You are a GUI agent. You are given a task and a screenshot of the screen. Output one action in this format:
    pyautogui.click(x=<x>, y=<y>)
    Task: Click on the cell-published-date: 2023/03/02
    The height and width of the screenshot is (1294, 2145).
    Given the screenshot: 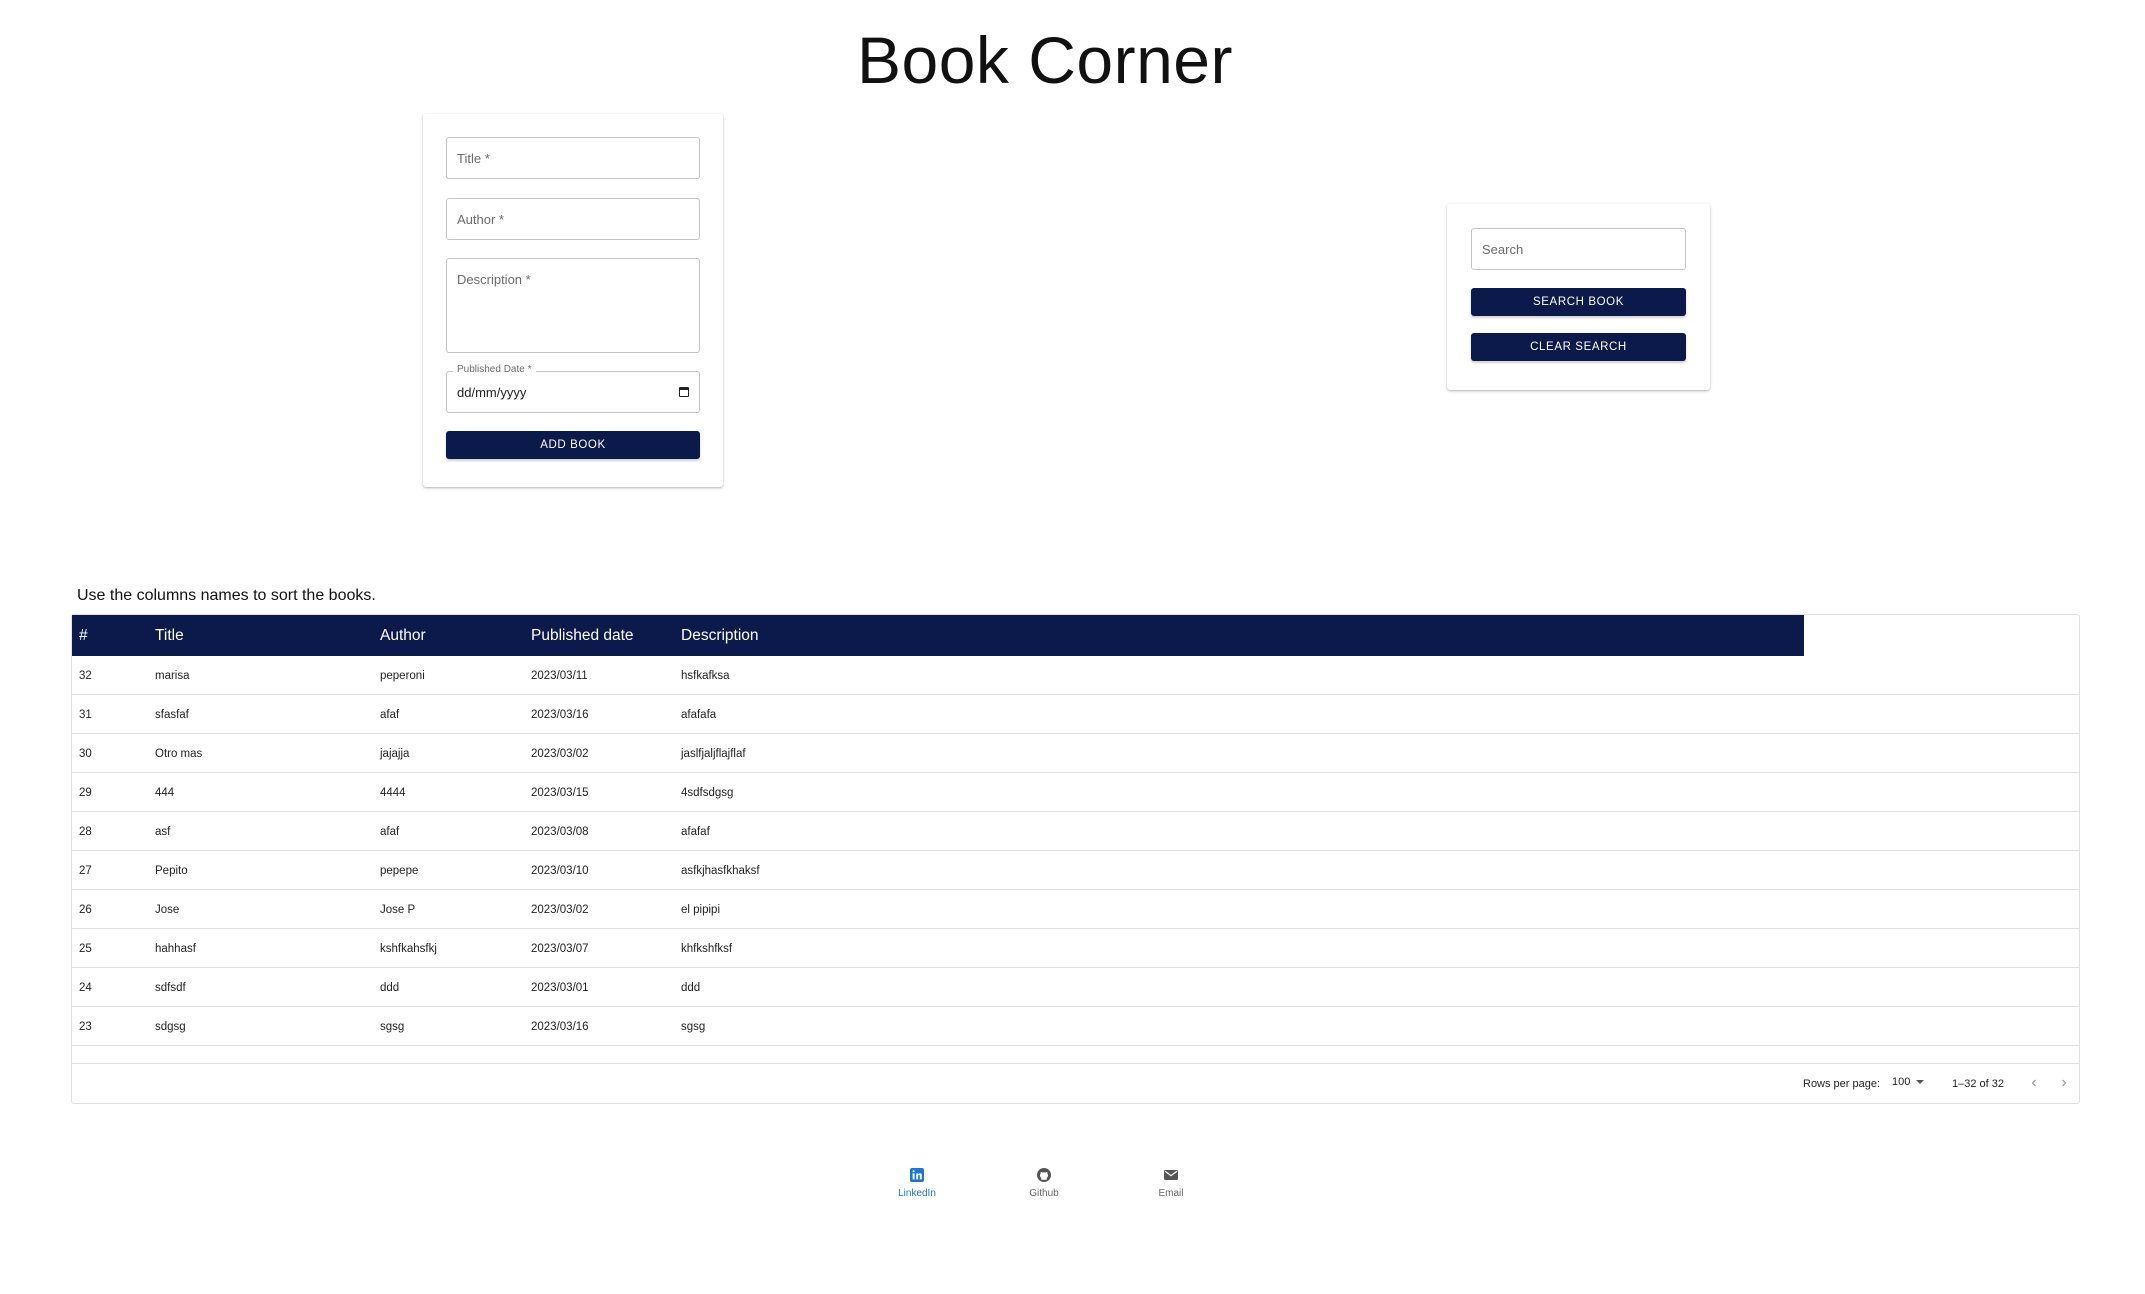 What is the action you would take?
    pyautogui.click(x=560, y=910)
    